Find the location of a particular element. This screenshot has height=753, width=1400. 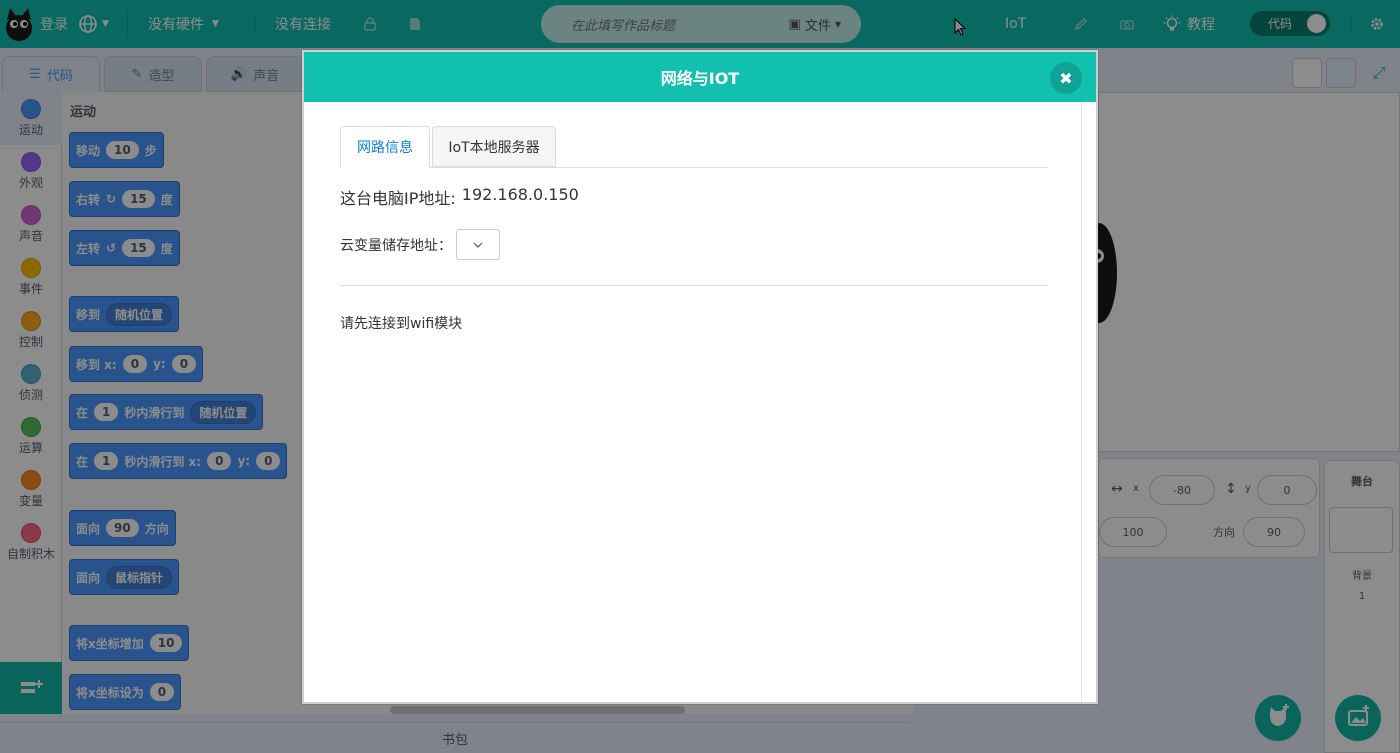

chevron-down-icon is located at coordinates (478, 245).